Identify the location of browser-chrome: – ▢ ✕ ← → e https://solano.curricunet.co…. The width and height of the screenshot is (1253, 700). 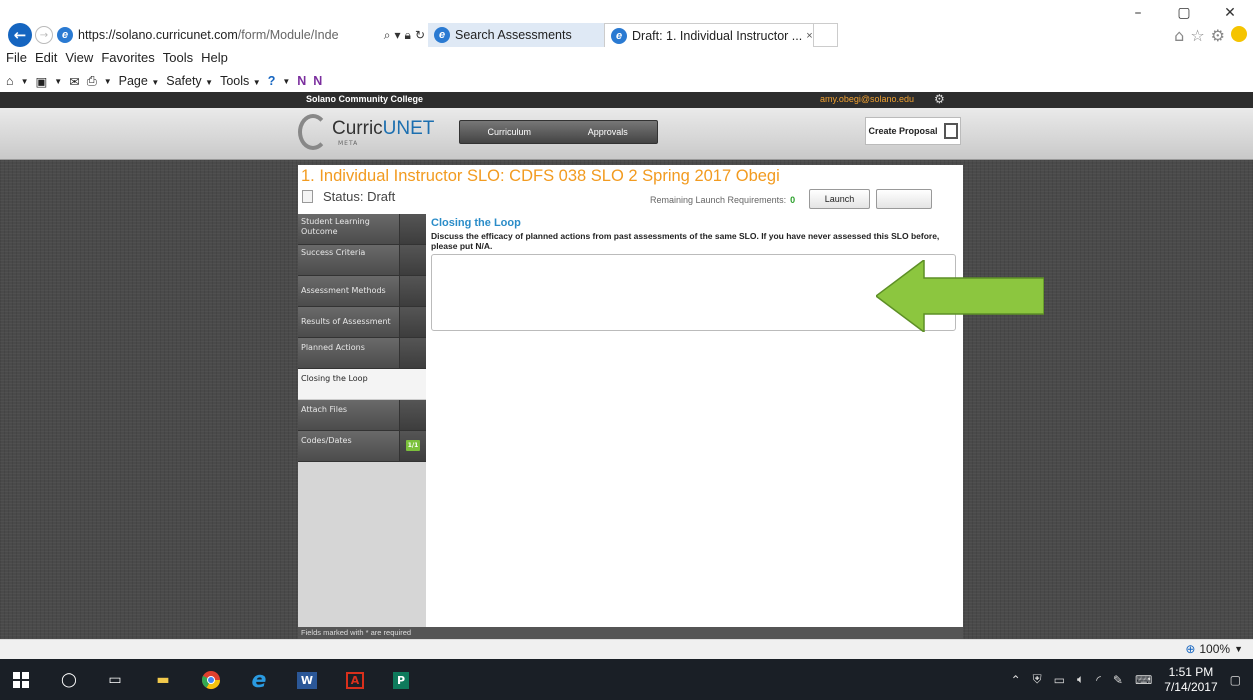
(626, 46).